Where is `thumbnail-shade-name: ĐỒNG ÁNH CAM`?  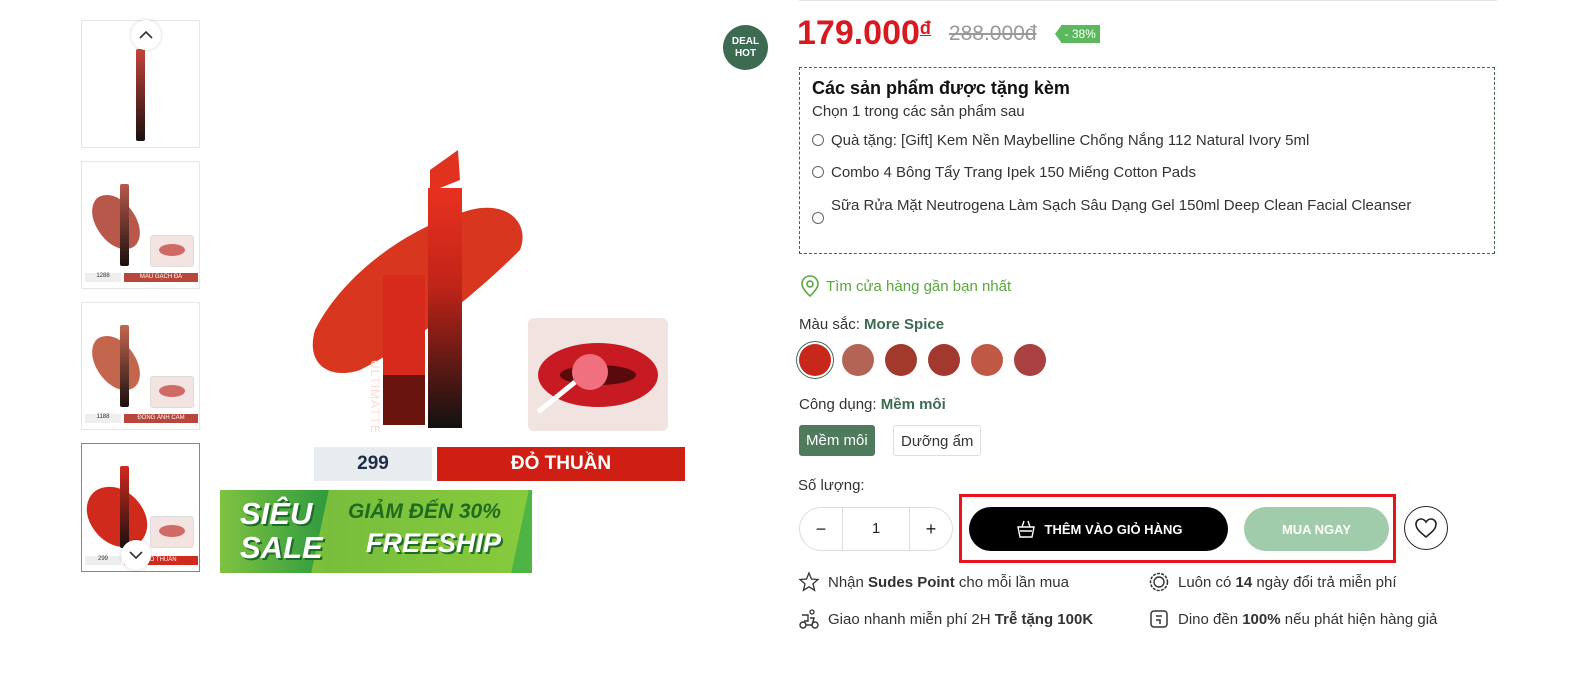
thumbnail-shade-name: ĐỒNG ÁNH CAM is located at coordinates (161, 418).